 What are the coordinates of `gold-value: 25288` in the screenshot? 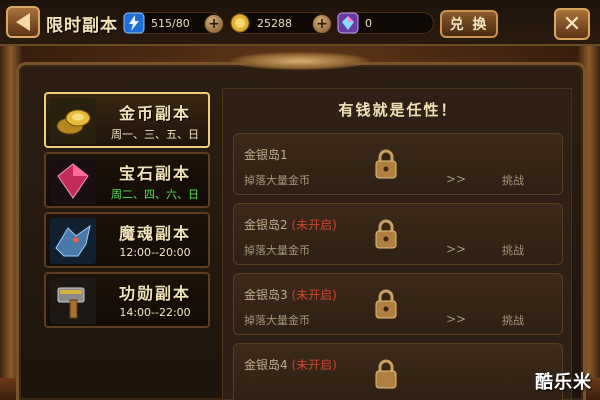 It's located at (274, 23).